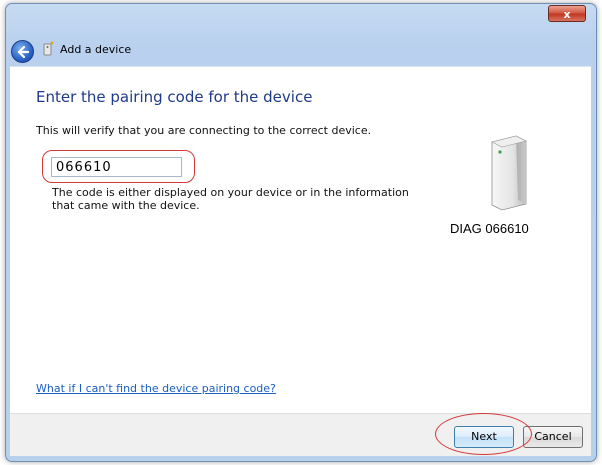  Describe the element at coordinates (489, 228) in the screenshot. I see `device-name: DIAG 066610` at that location.